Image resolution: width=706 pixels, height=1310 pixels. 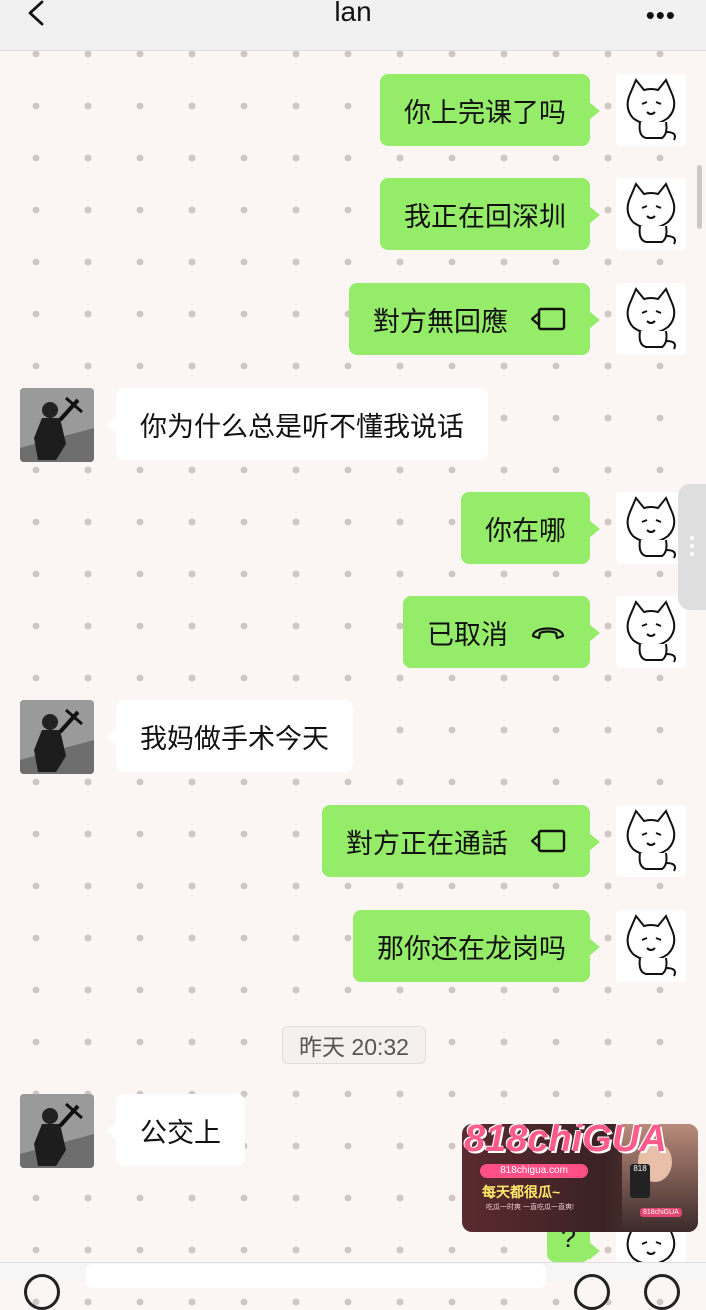 I want to click on call-status-bubble: 已取消, so click(x=501, y=632).